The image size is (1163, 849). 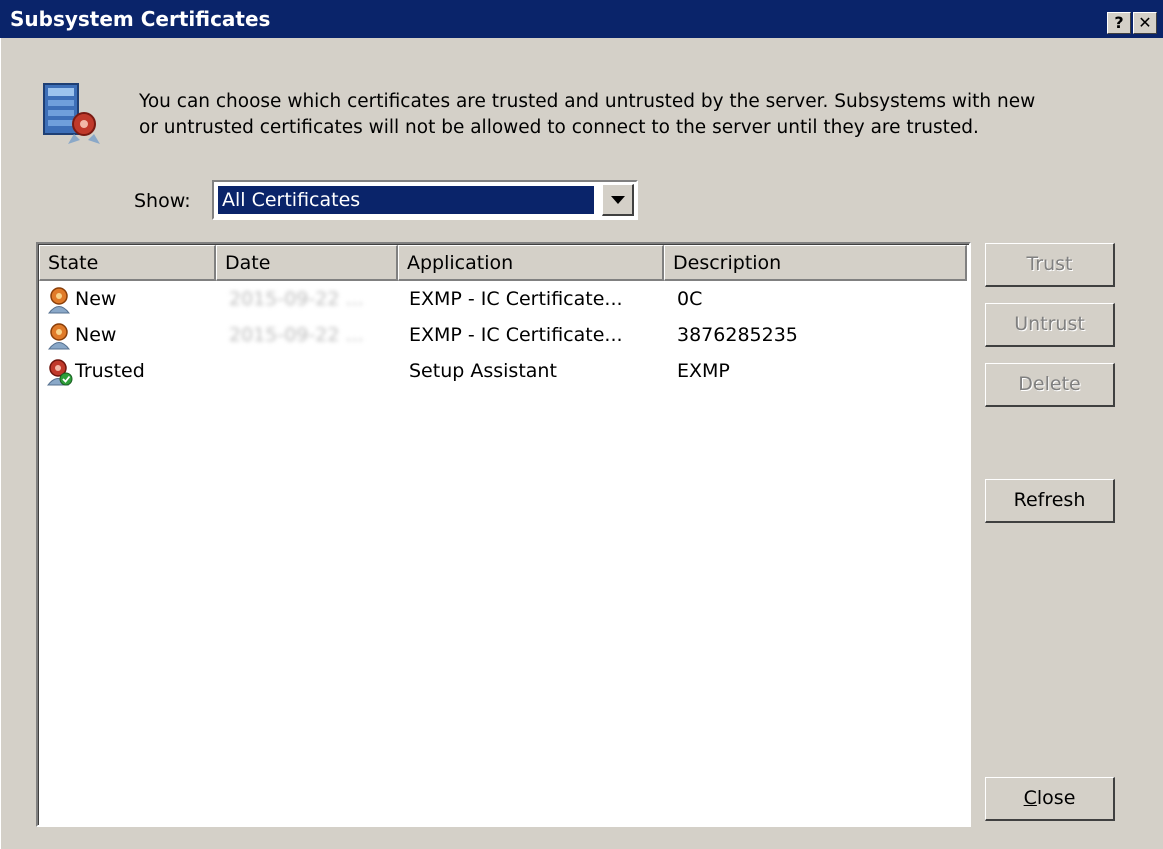 What do you see at coordinates (71, 113) in the screenshot?
I see `server-certificate-icon` at bounding box center [71, 113].